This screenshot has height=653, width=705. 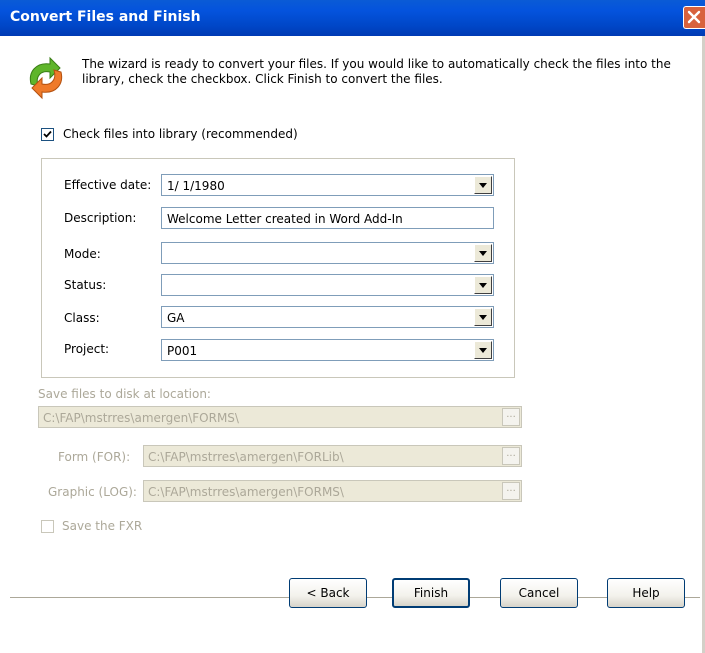 What do you see at coordinates (46, 78) in the screenshot?
I see `convert-arrows-icon` at bounding box center [46, 78].